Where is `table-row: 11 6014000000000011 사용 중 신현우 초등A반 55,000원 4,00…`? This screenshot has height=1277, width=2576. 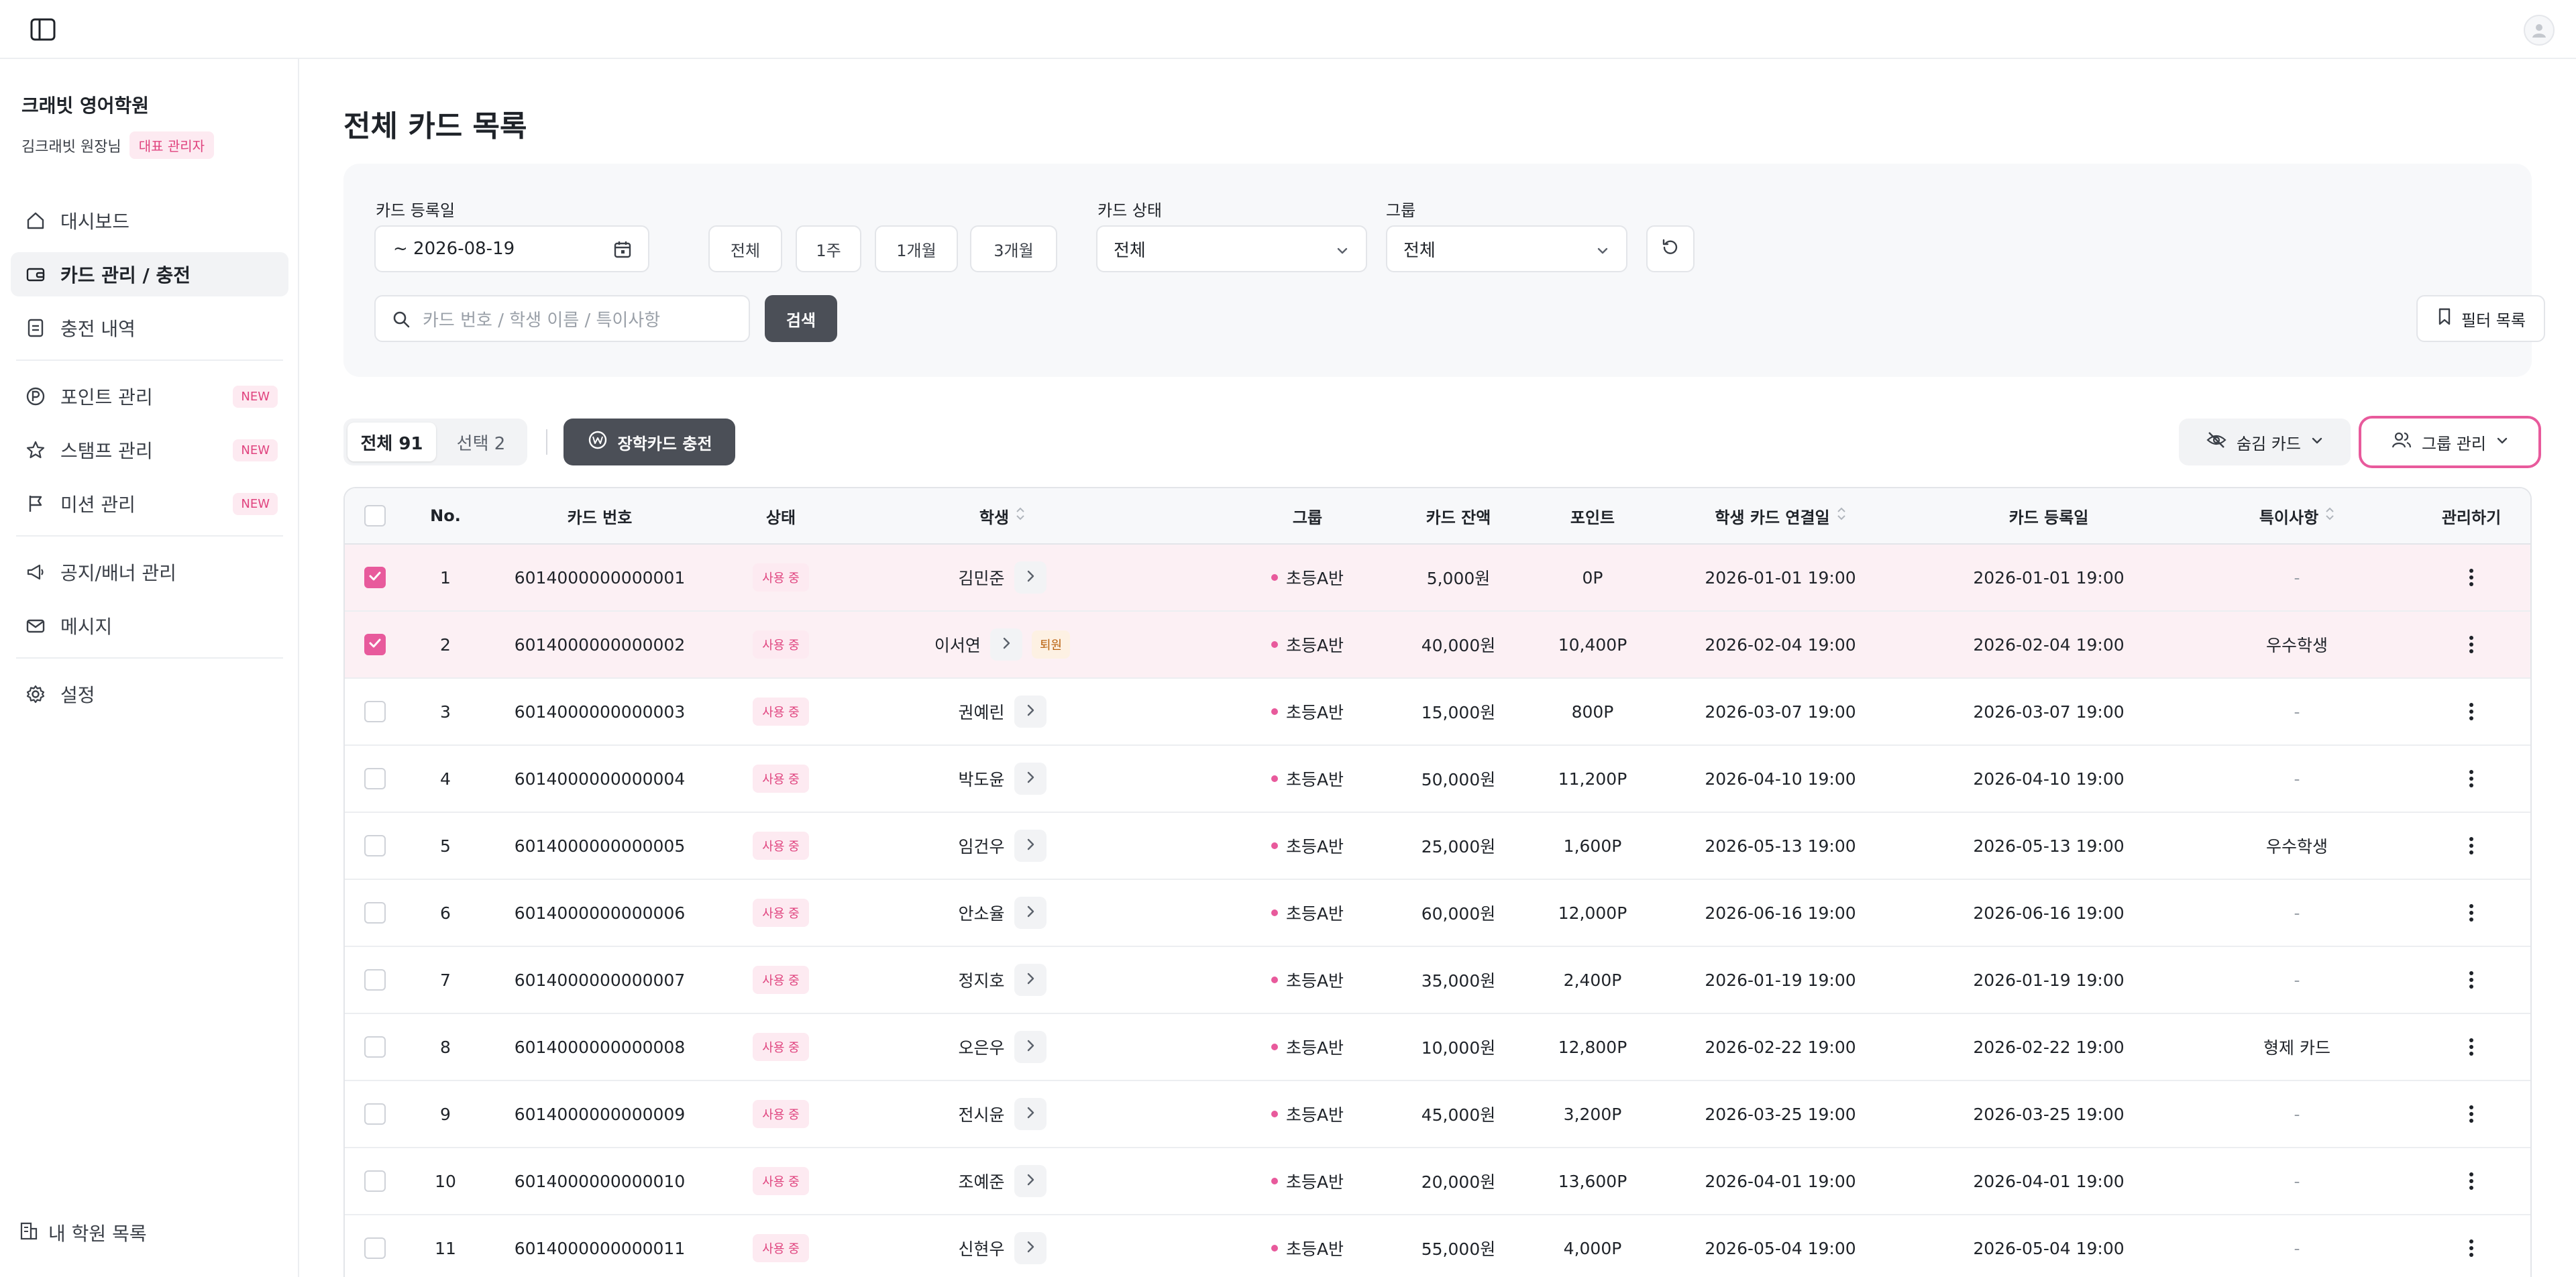 table-row: 11 6014000000000011 사용 중 신현우 초등A반 55,000원 4,00… is located at coordinates (1437, 1246).